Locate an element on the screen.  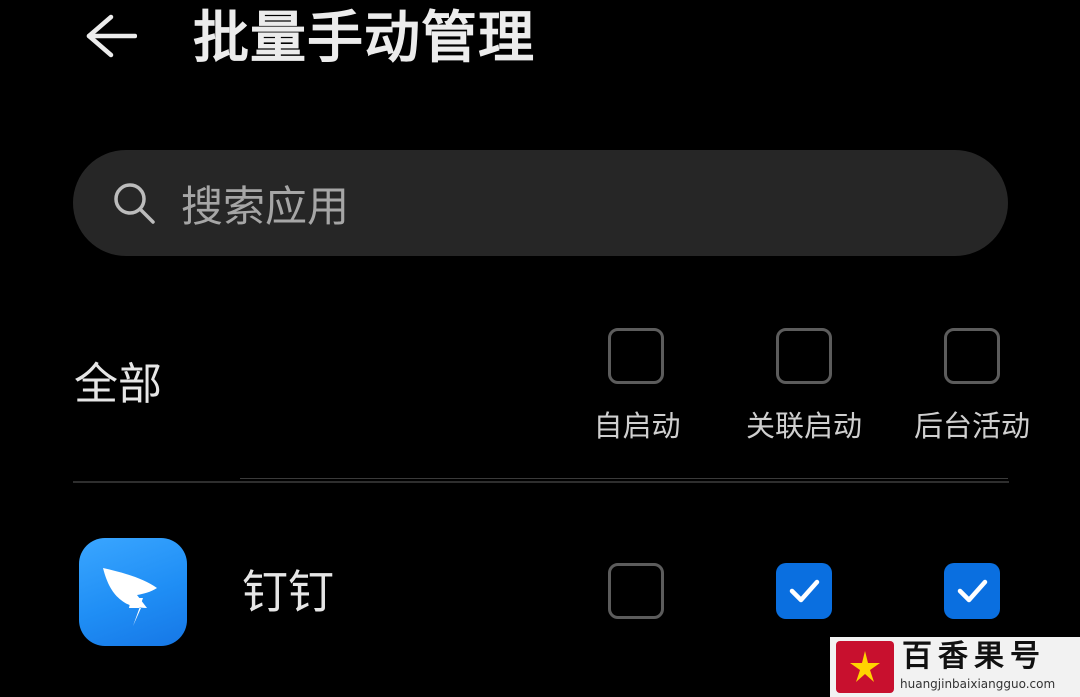
search-icon is located at coordinates (134, 203).